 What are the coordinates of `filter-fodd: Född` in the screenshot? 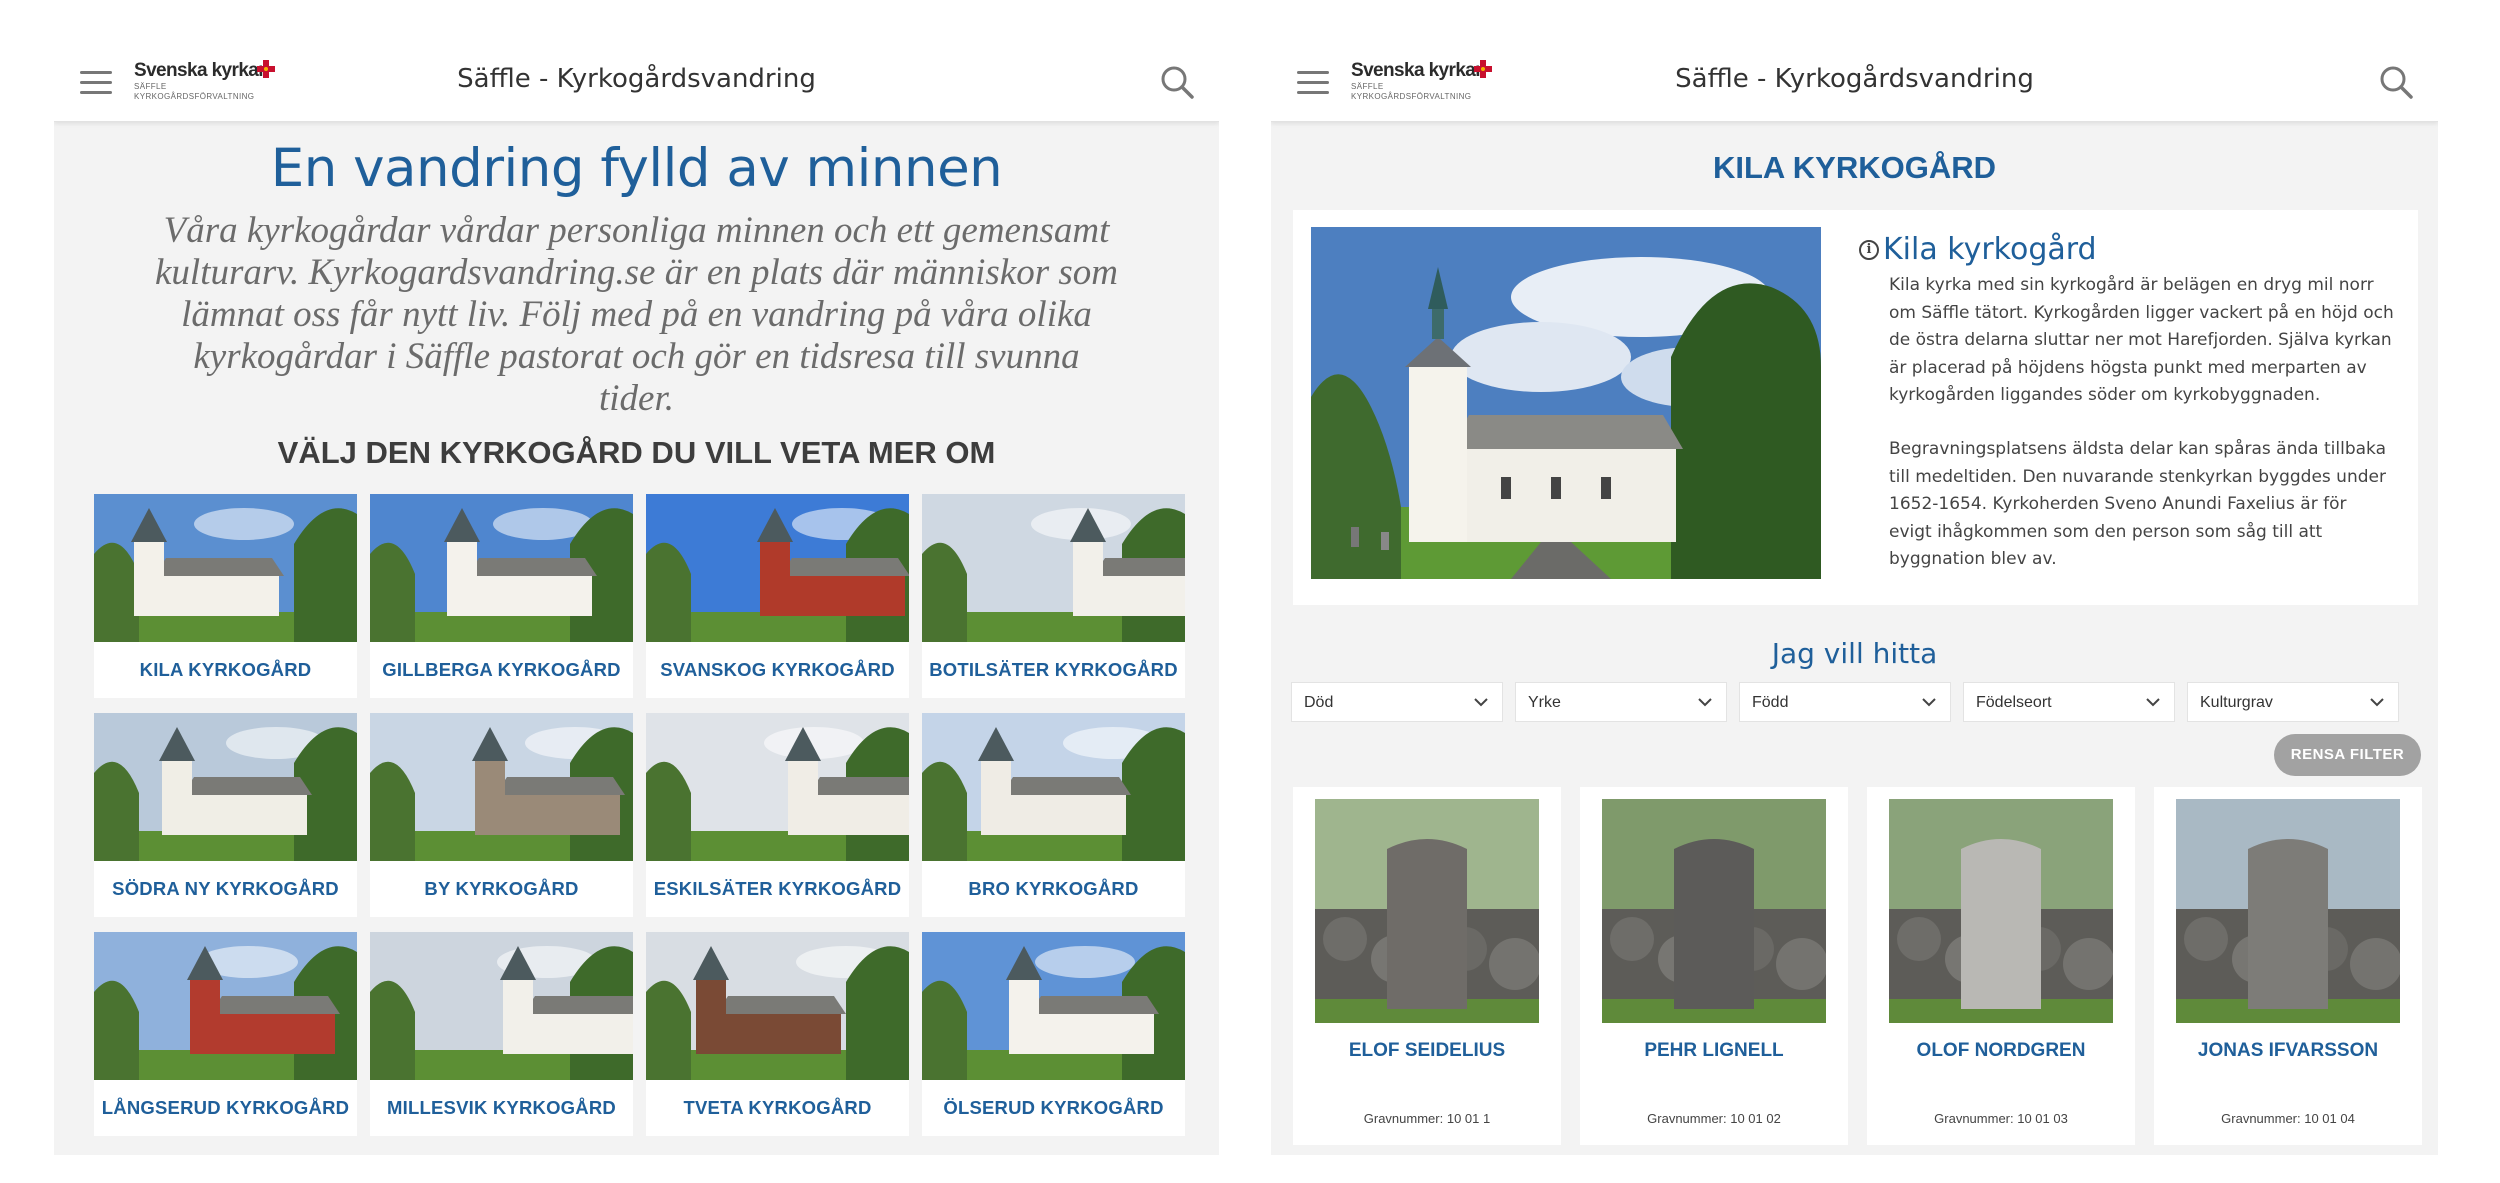 It's located at (1845, 702).